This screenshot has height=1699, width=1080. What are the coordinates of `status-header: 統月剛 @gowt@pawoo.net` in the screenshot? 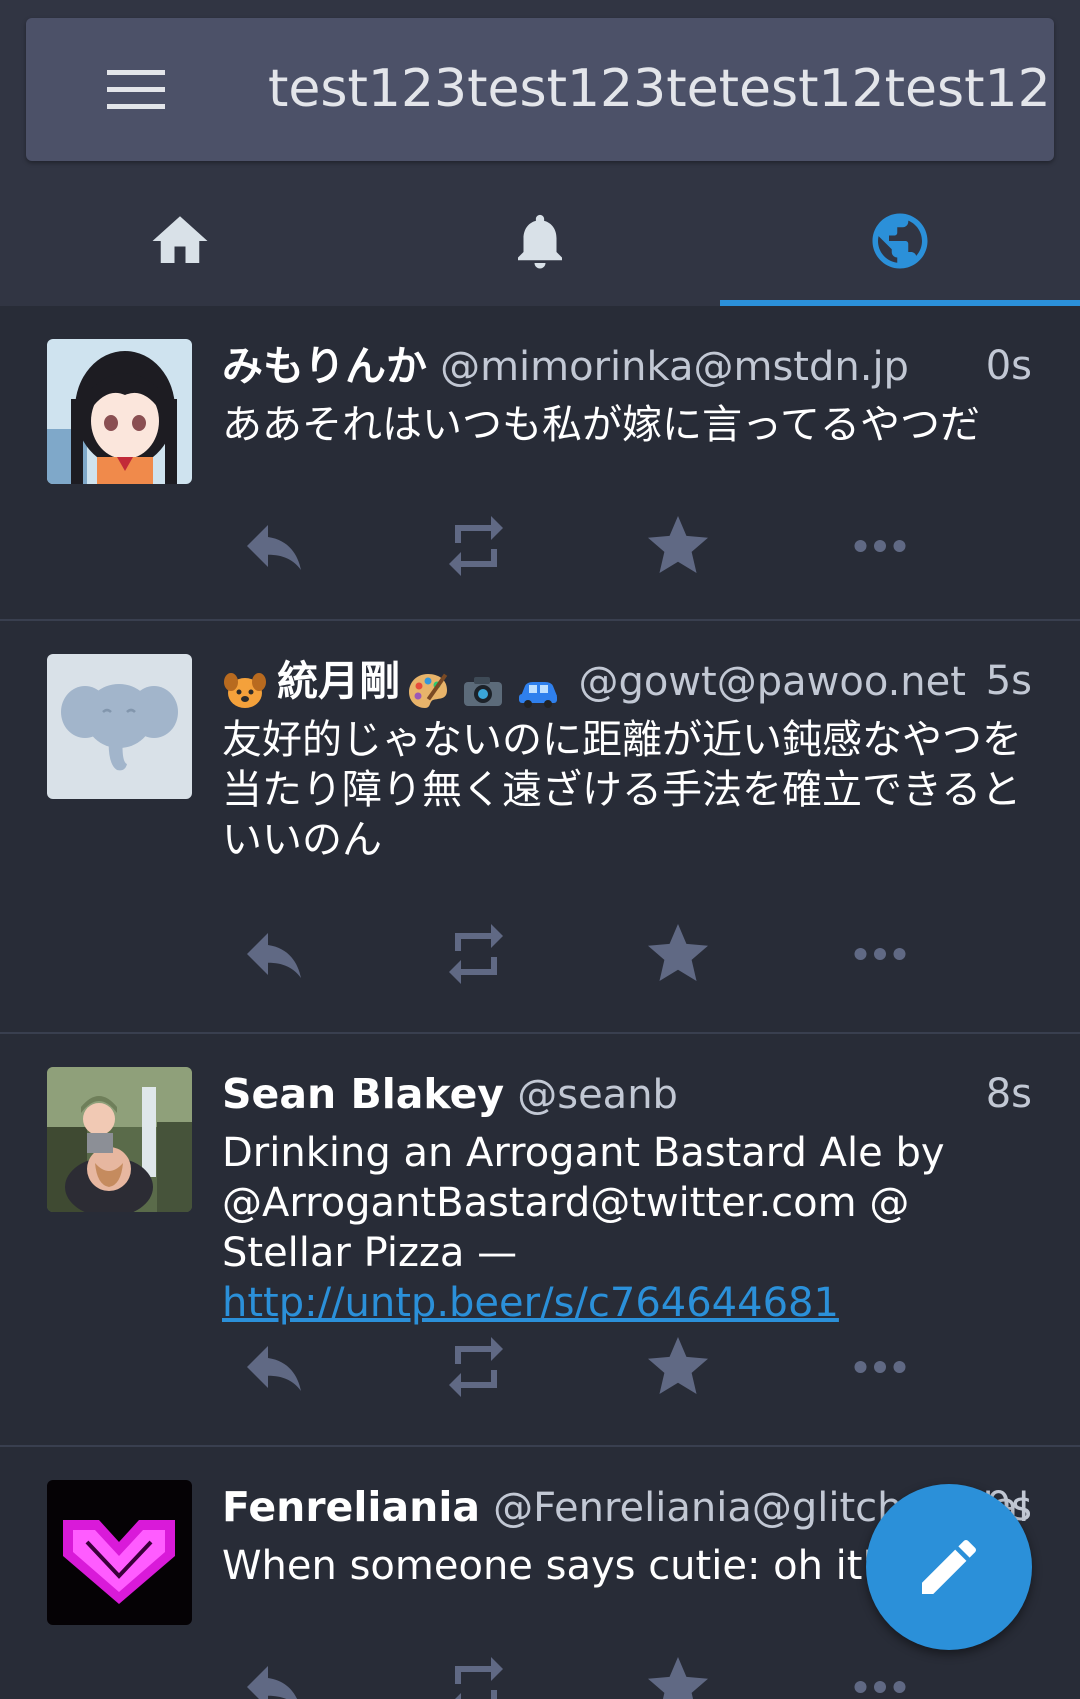 It's located at (627, 681).